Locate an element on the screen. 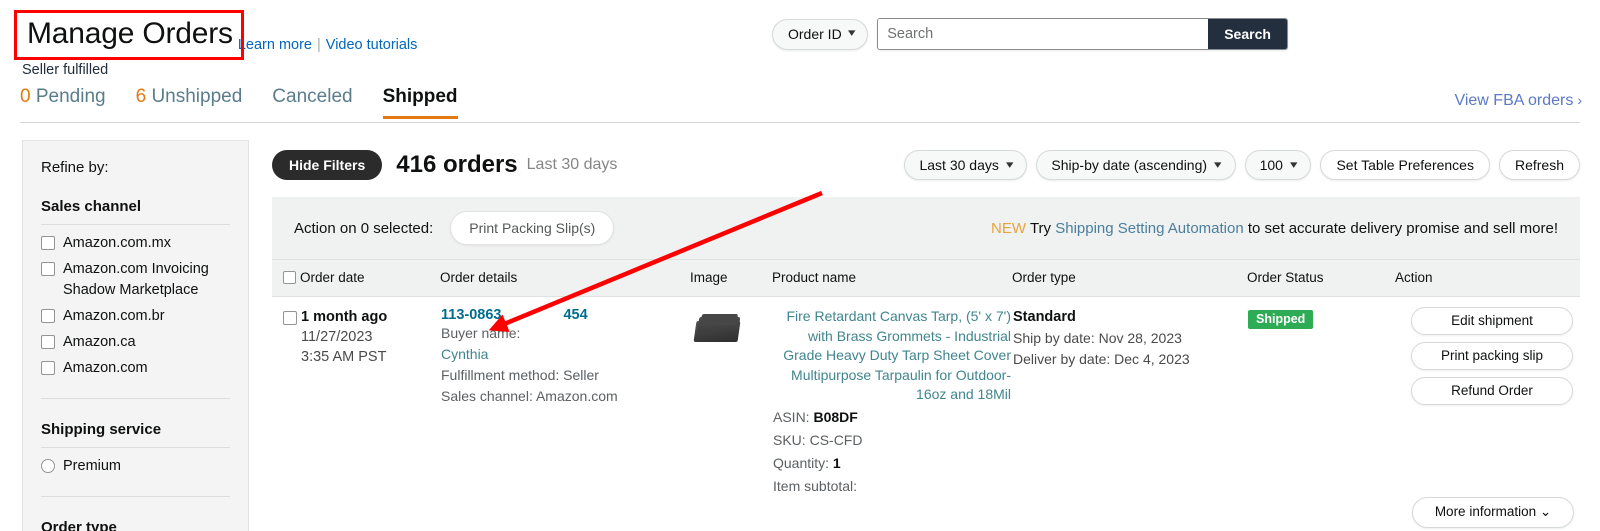  product-thumbnail is located at coordinates (717, 330).